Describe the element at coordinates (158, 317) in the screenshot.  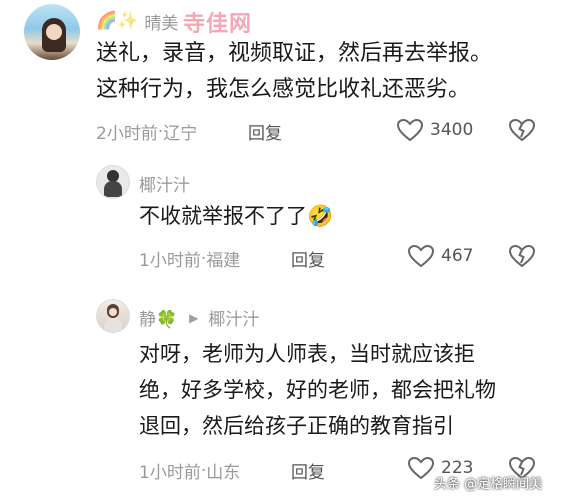
I see `username: 静🍀` at that location.